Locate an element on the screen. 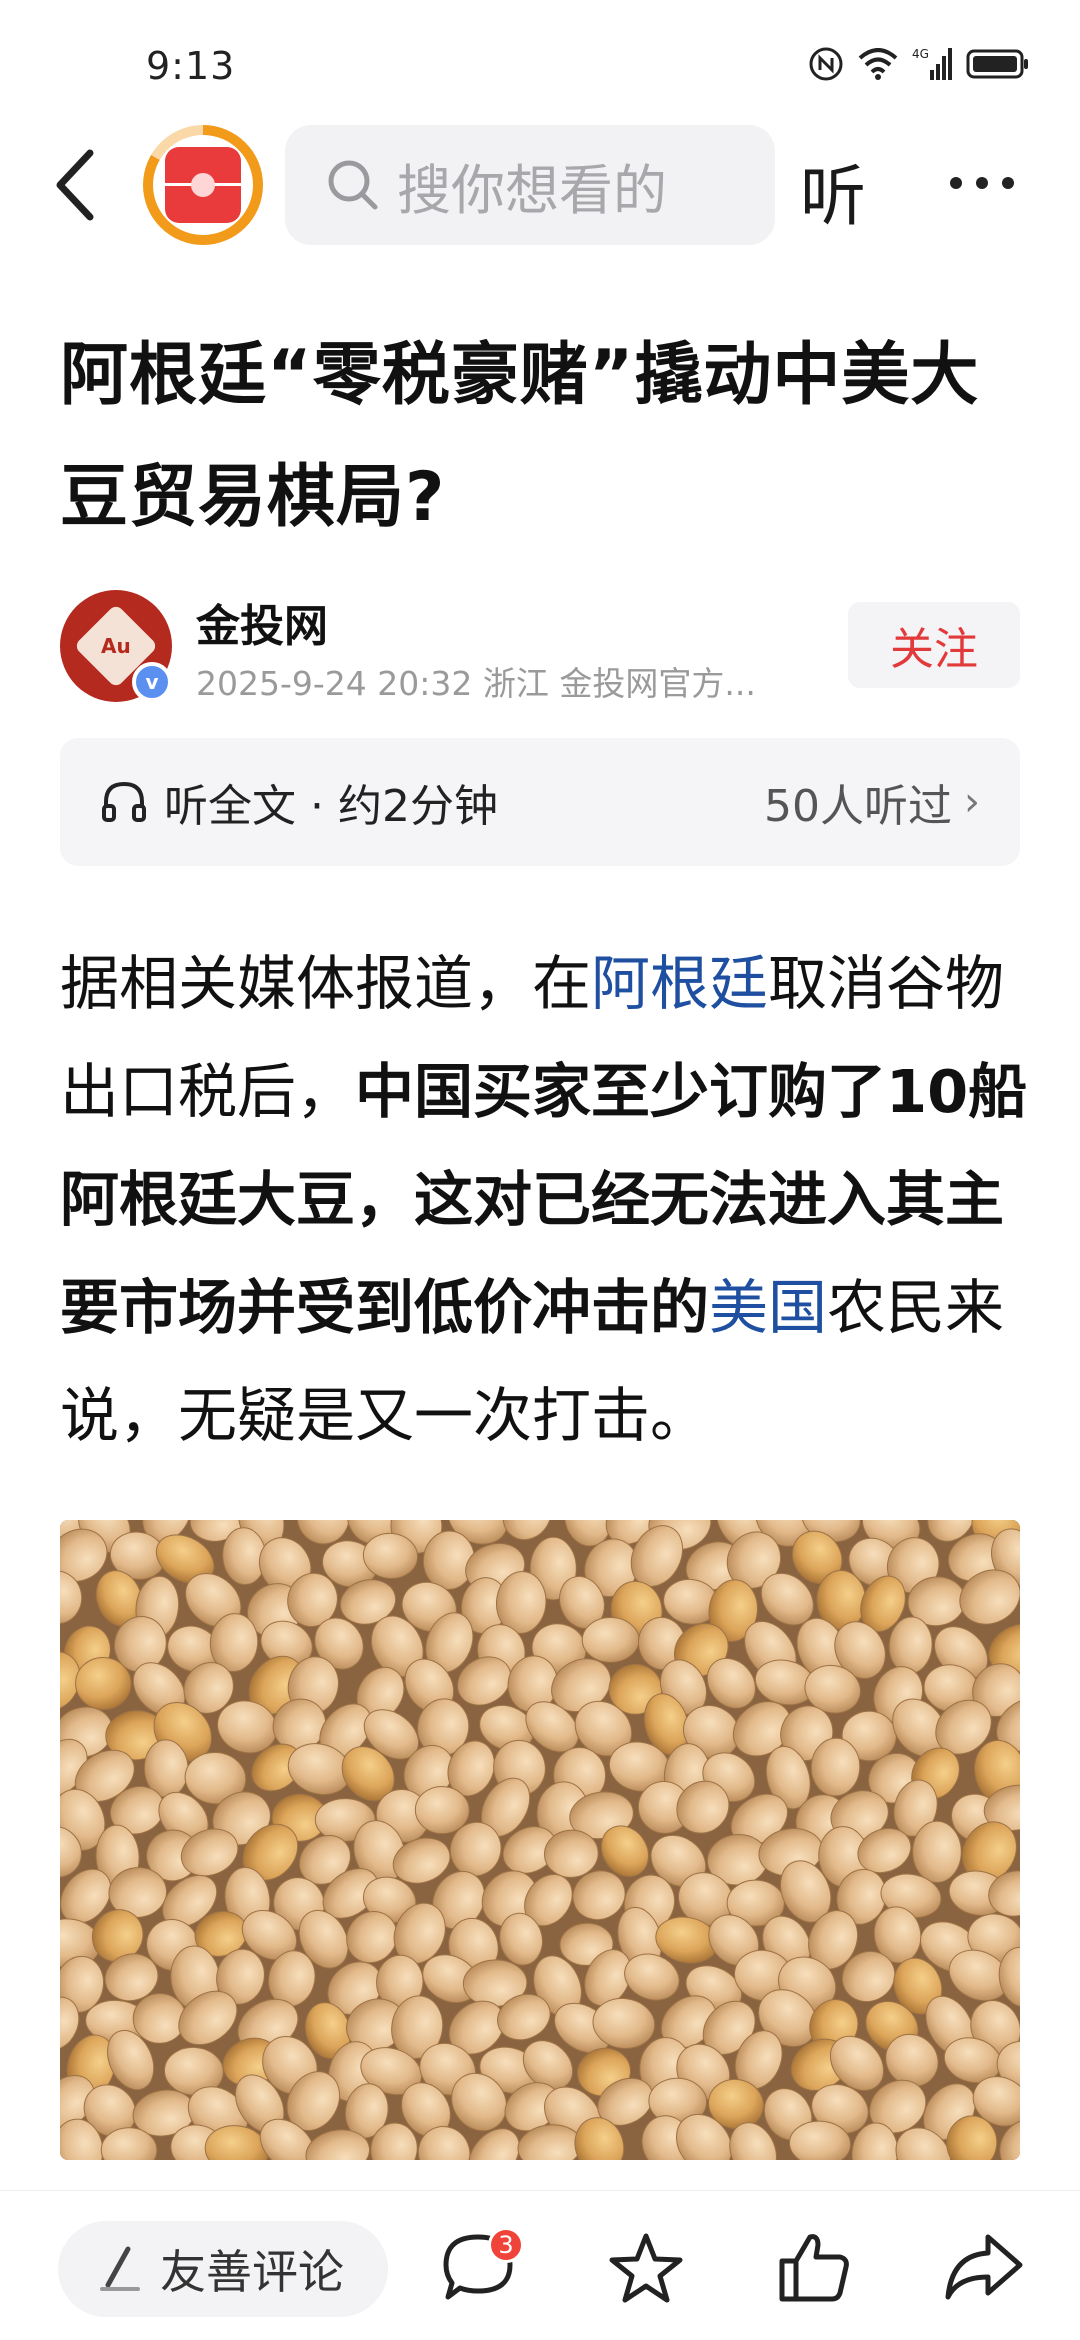  search-input: 搜你想看的 is located at coordinates (530, 185).